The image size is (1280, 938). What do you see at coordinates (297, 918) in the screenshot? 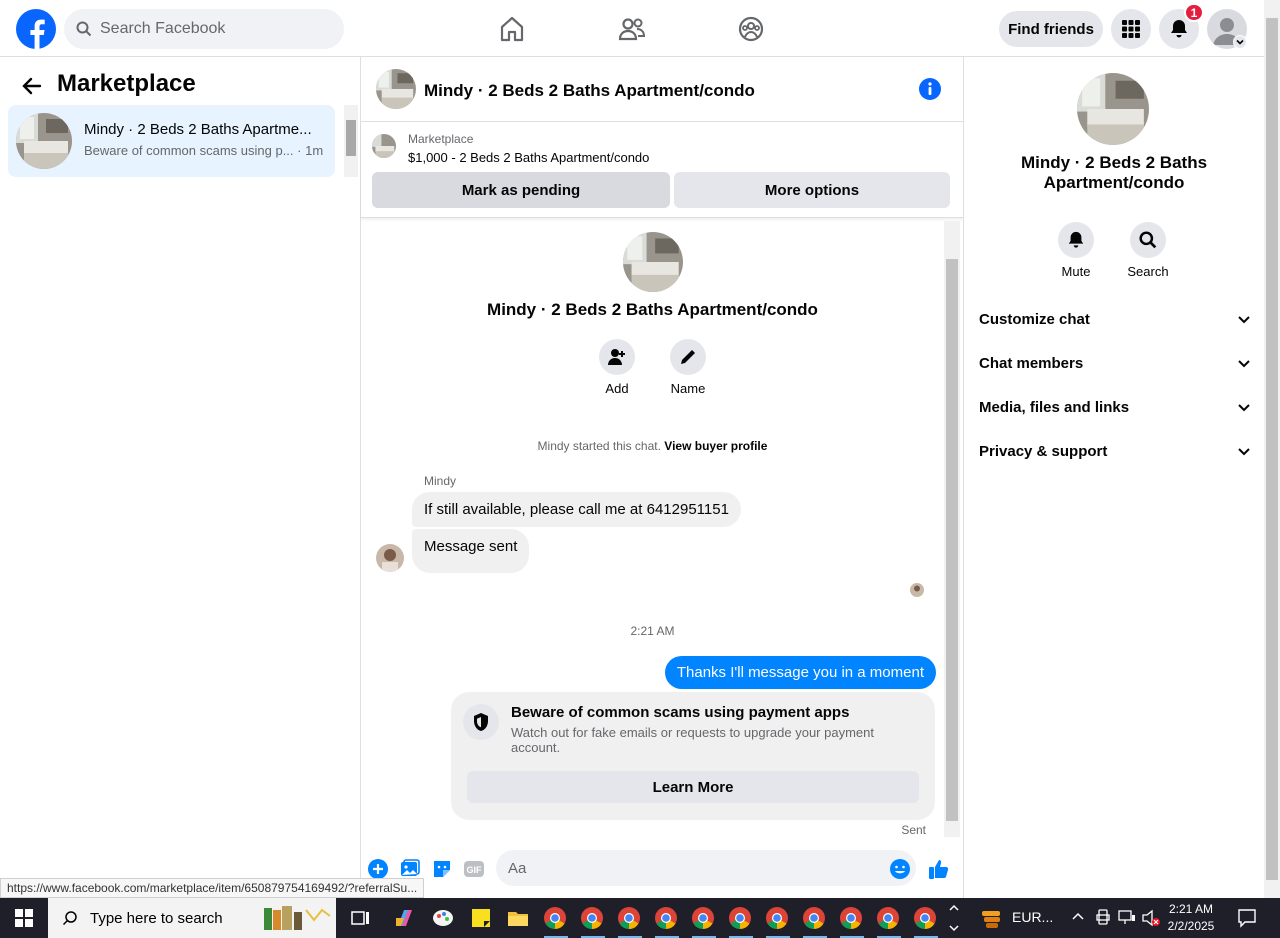
I see `search-highlight-books-icon` at bounding box center [297, 918].